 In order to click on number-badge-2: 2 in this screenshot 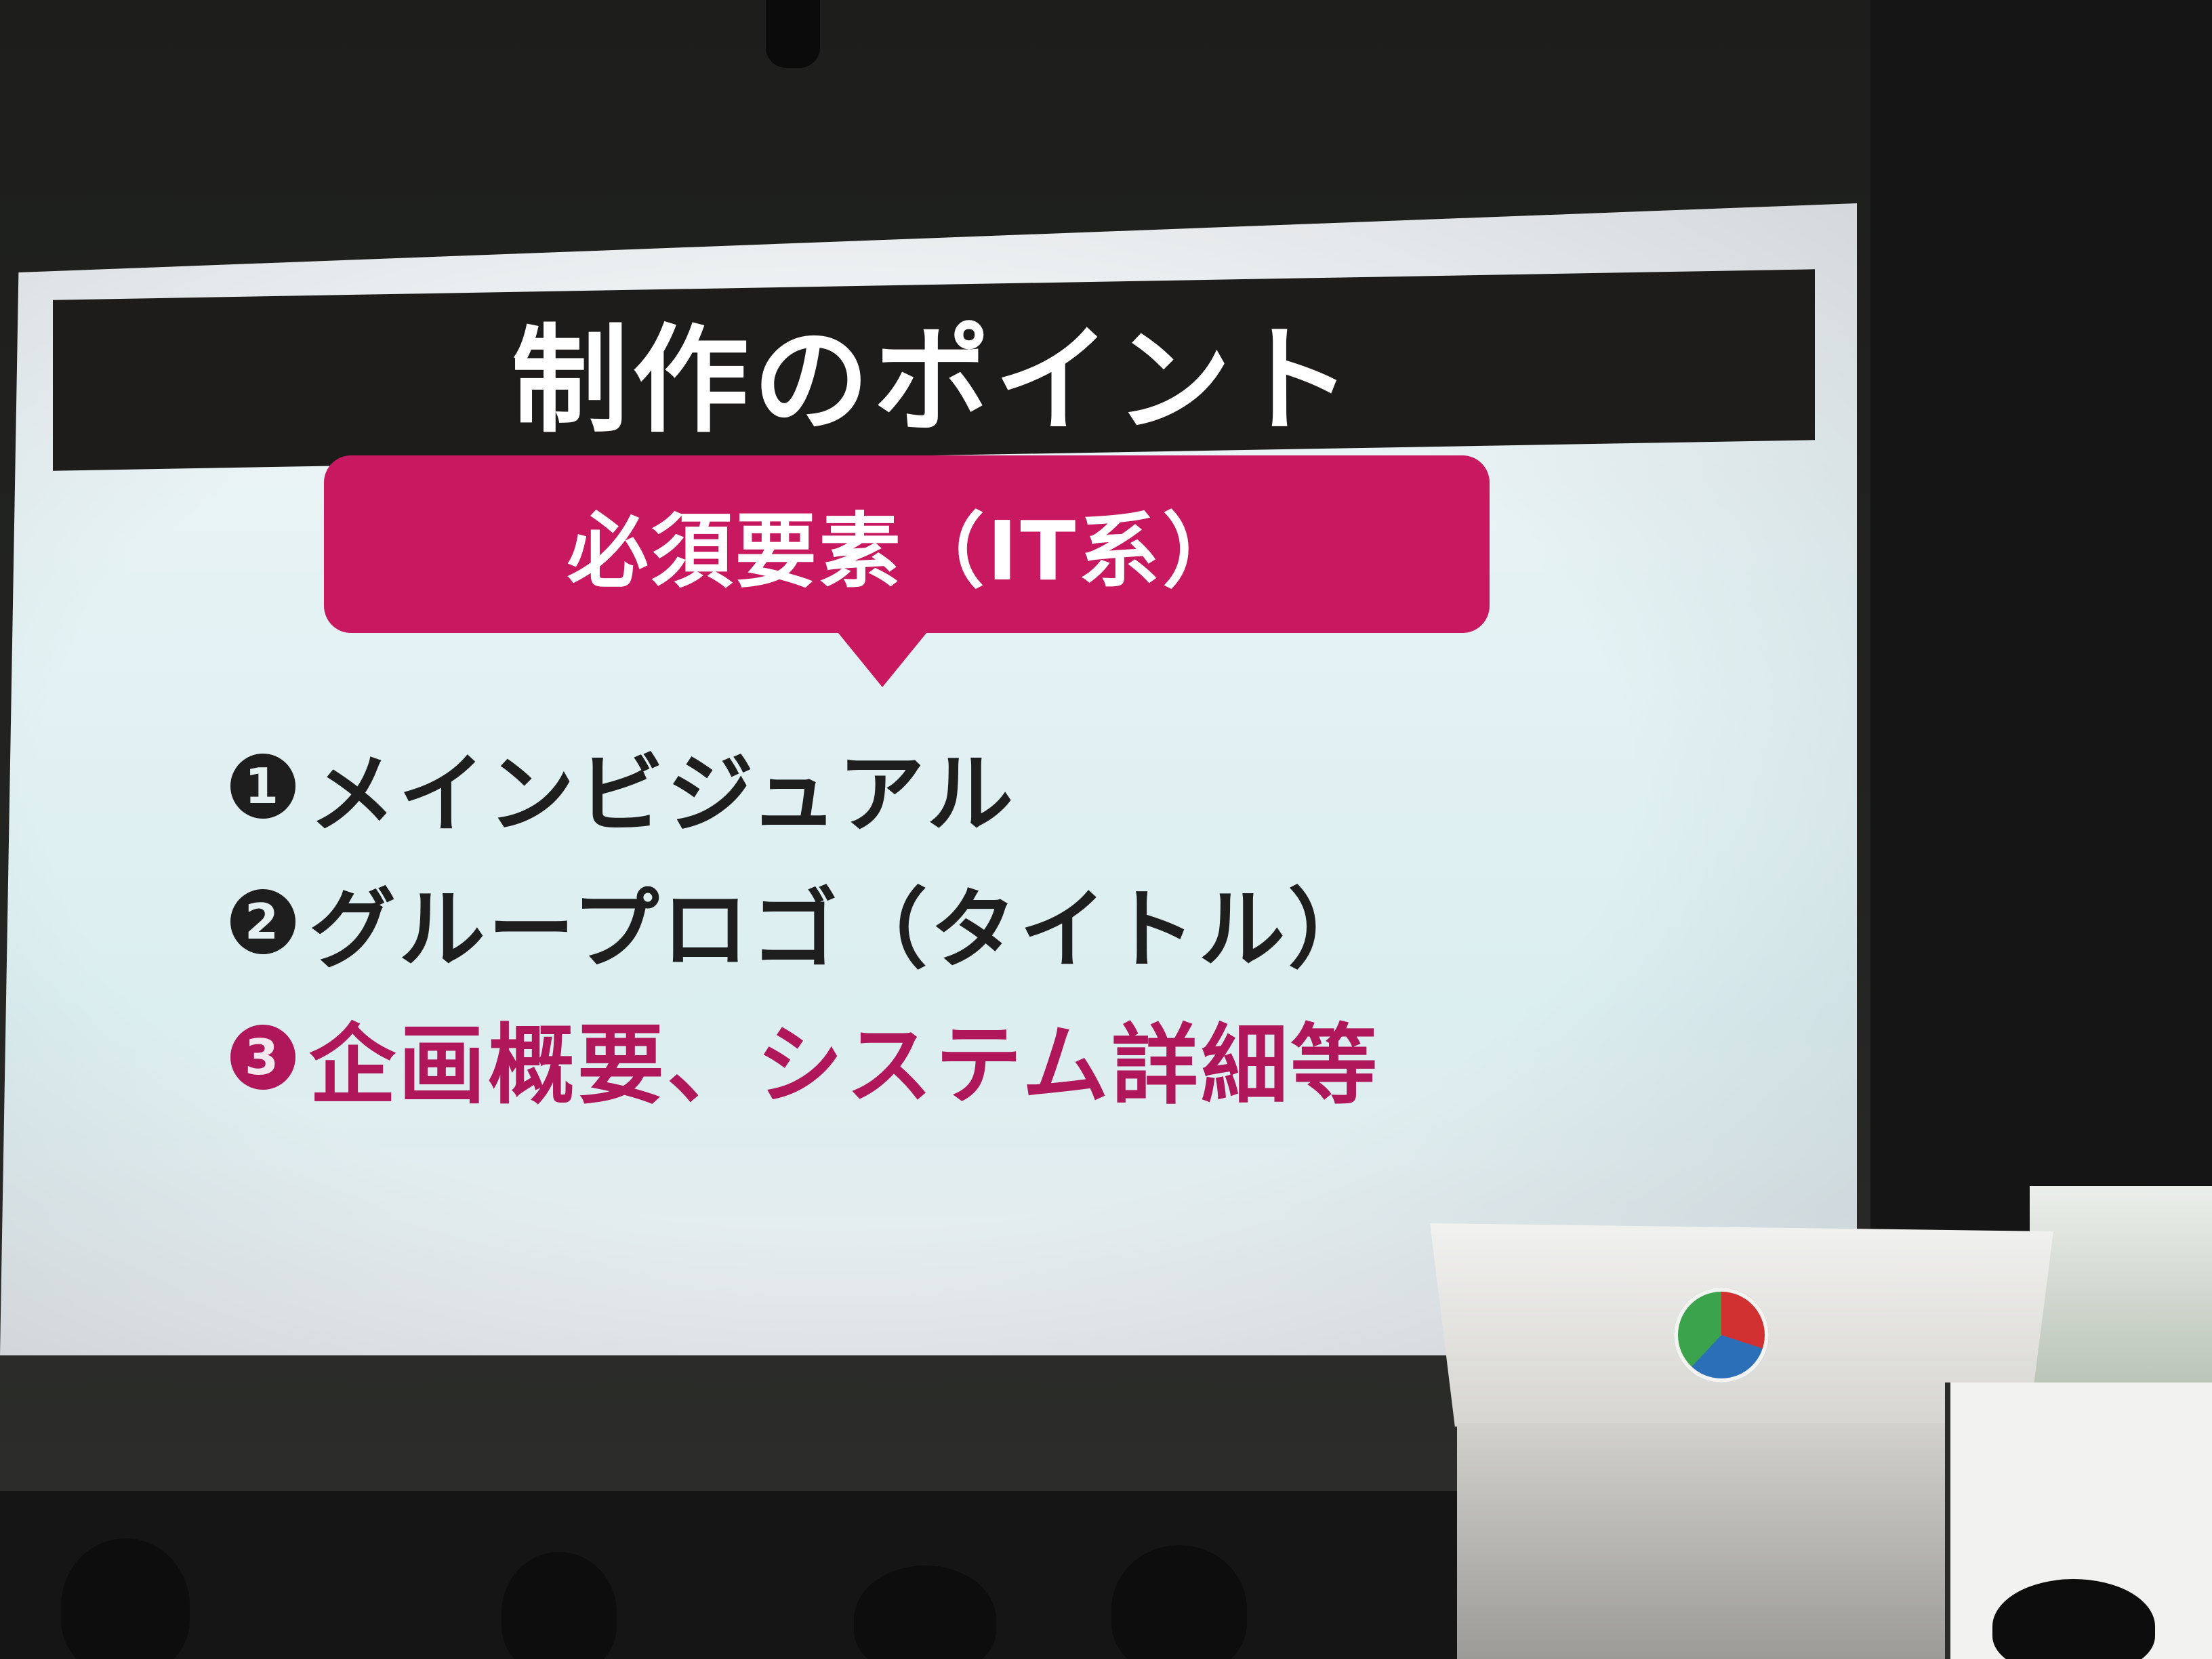, I will do `click(262, 921)`.